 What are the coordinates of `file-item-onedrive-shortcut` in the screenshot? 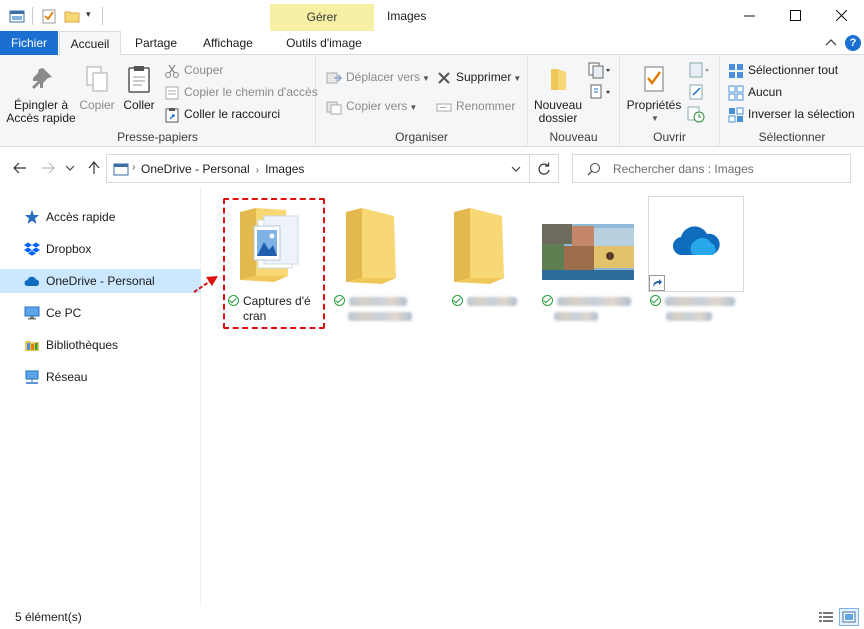 It's located at (696, 261).